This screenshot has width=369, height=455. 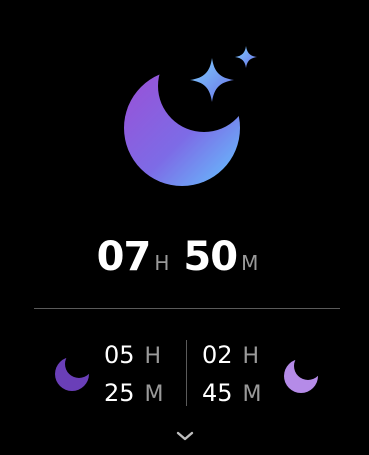 I want to click on chevron-down-icon, so click(x=185, y=436).